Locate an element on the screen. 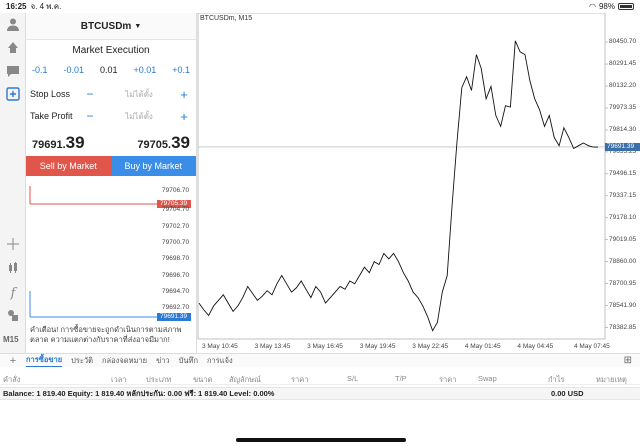 Image resolution: width=640 pixels, height=447 pixels. sell-price: 79691.39 is located at coordinates (58, 142).